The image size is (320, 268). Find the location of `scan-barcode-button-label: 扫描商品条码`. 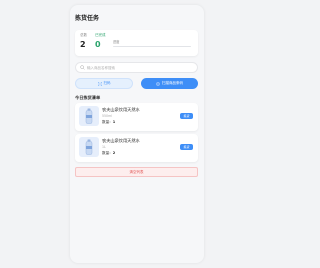

scan-barcode-button-label: 扫描商品条码 is located at coordinates (172, 83).